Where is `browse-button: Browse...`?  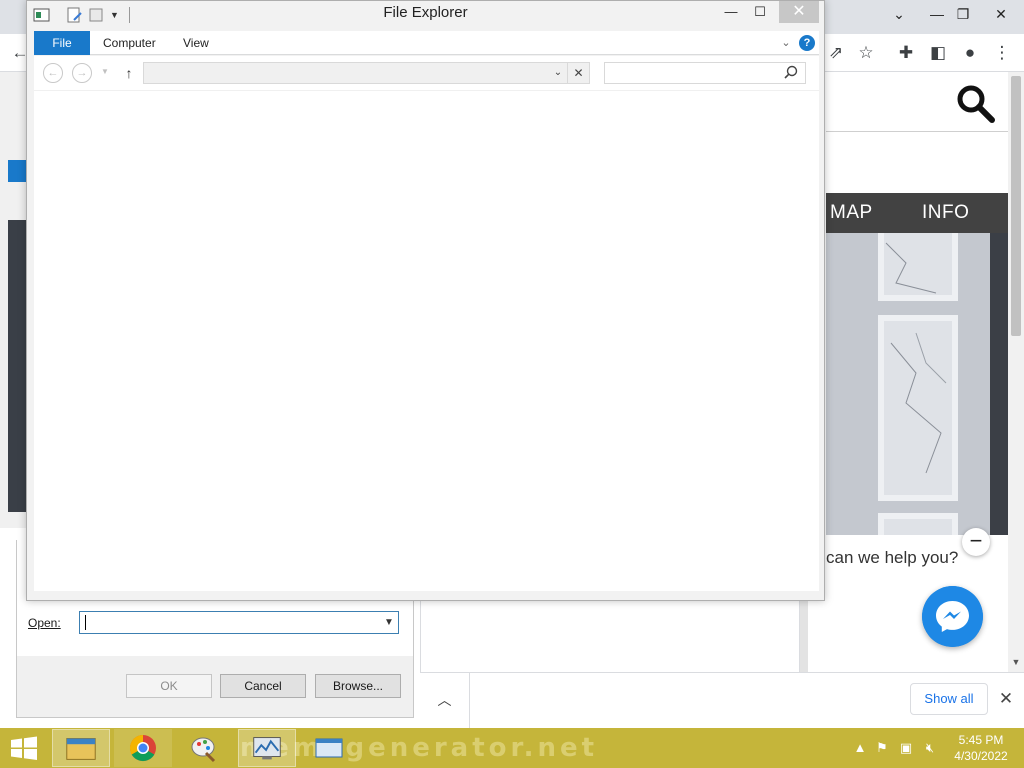
browse-button: Browse... is located at coordinates (358, 686).